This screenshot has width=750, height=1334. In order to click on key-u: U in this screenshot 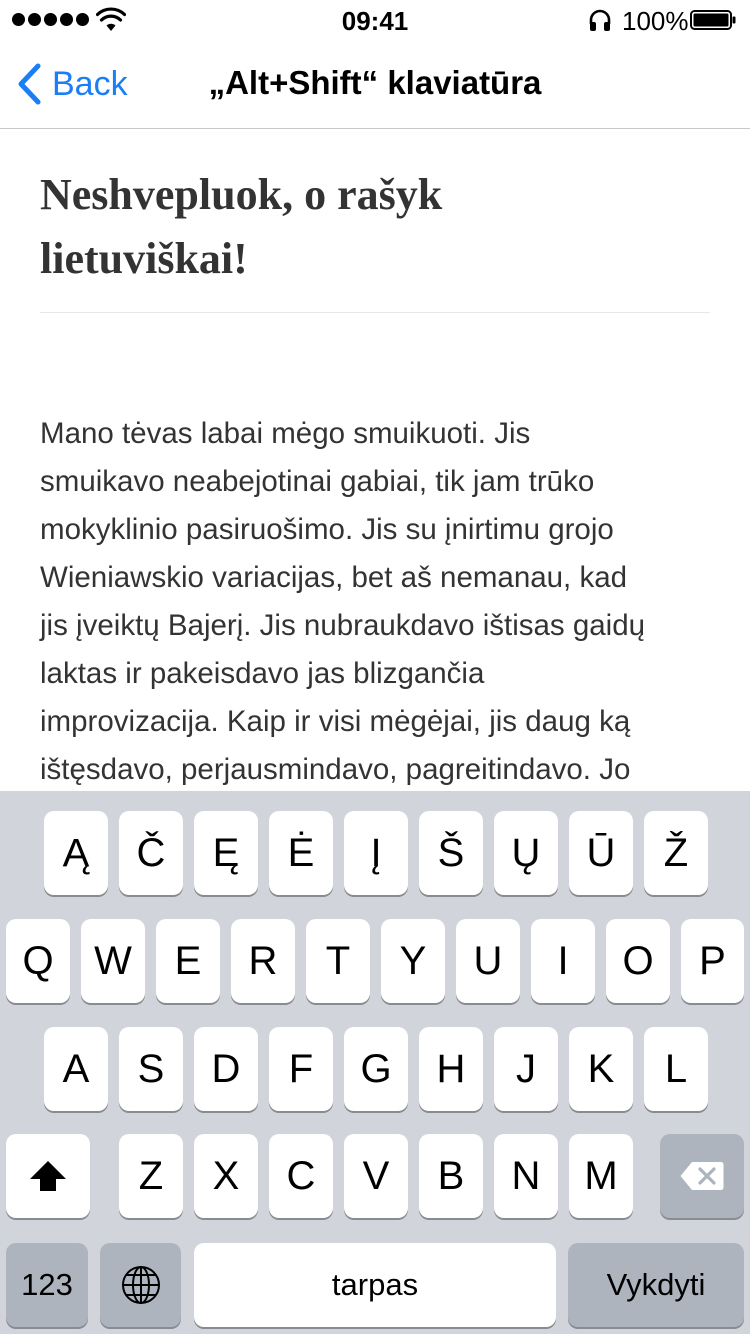, I will do `click(488, 961)`.